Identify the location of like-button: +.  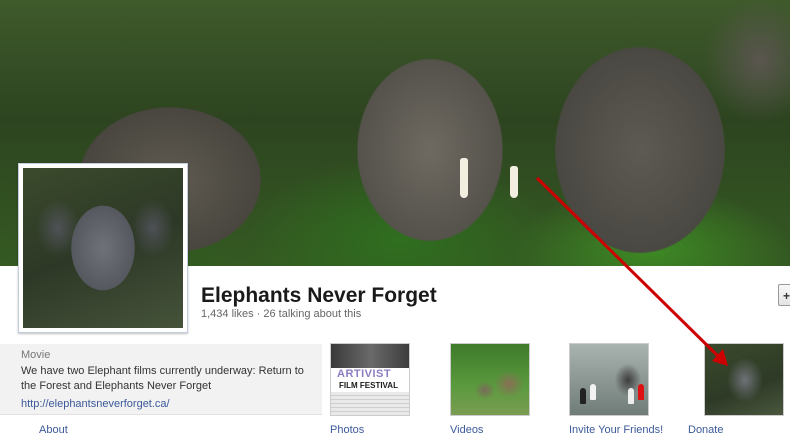
(784, 295).